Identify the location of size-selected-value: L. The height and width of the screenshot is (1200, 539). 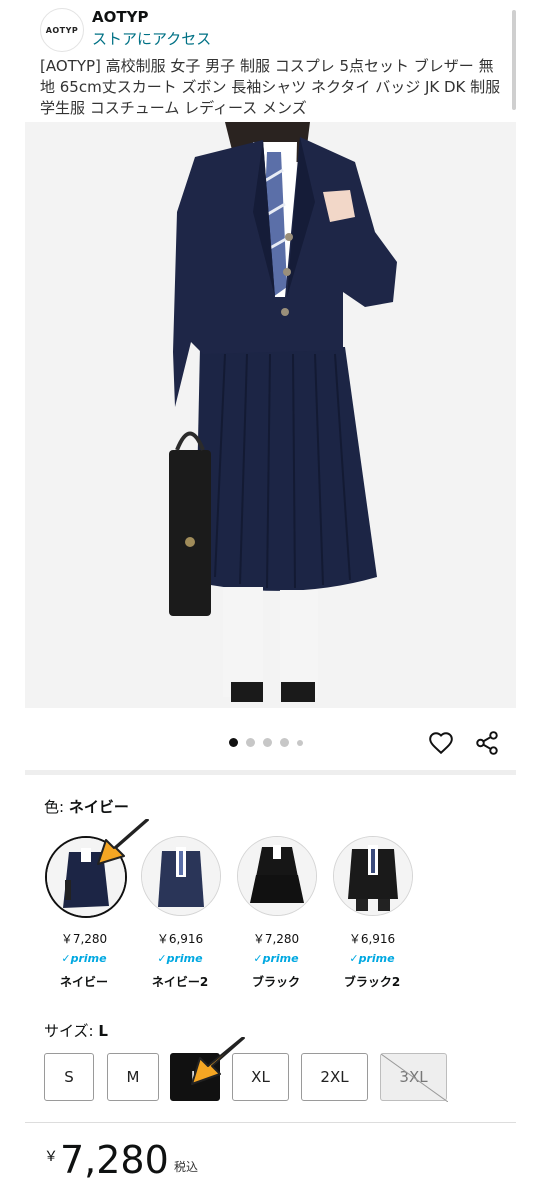
(103, 1031).